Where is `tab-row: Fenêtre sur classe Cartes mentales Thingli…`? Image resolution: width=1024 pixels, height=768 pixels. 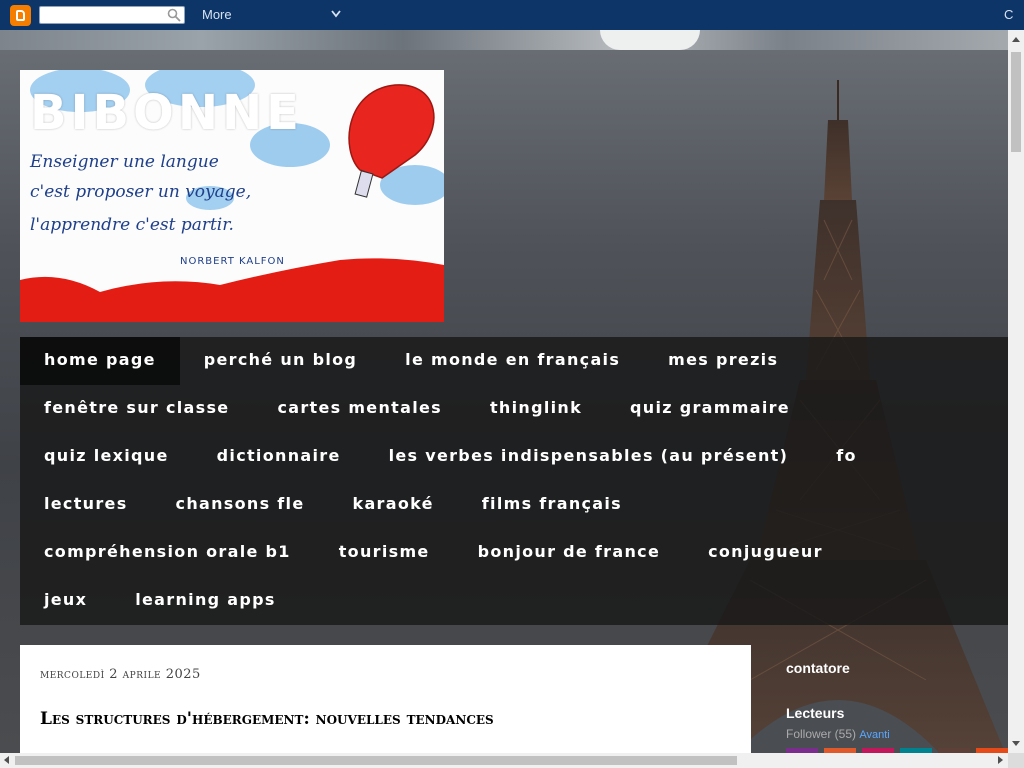 tab-row: Fenêtre sur classe Cartes mentales Thingli… is located at coordinates (417, 409).